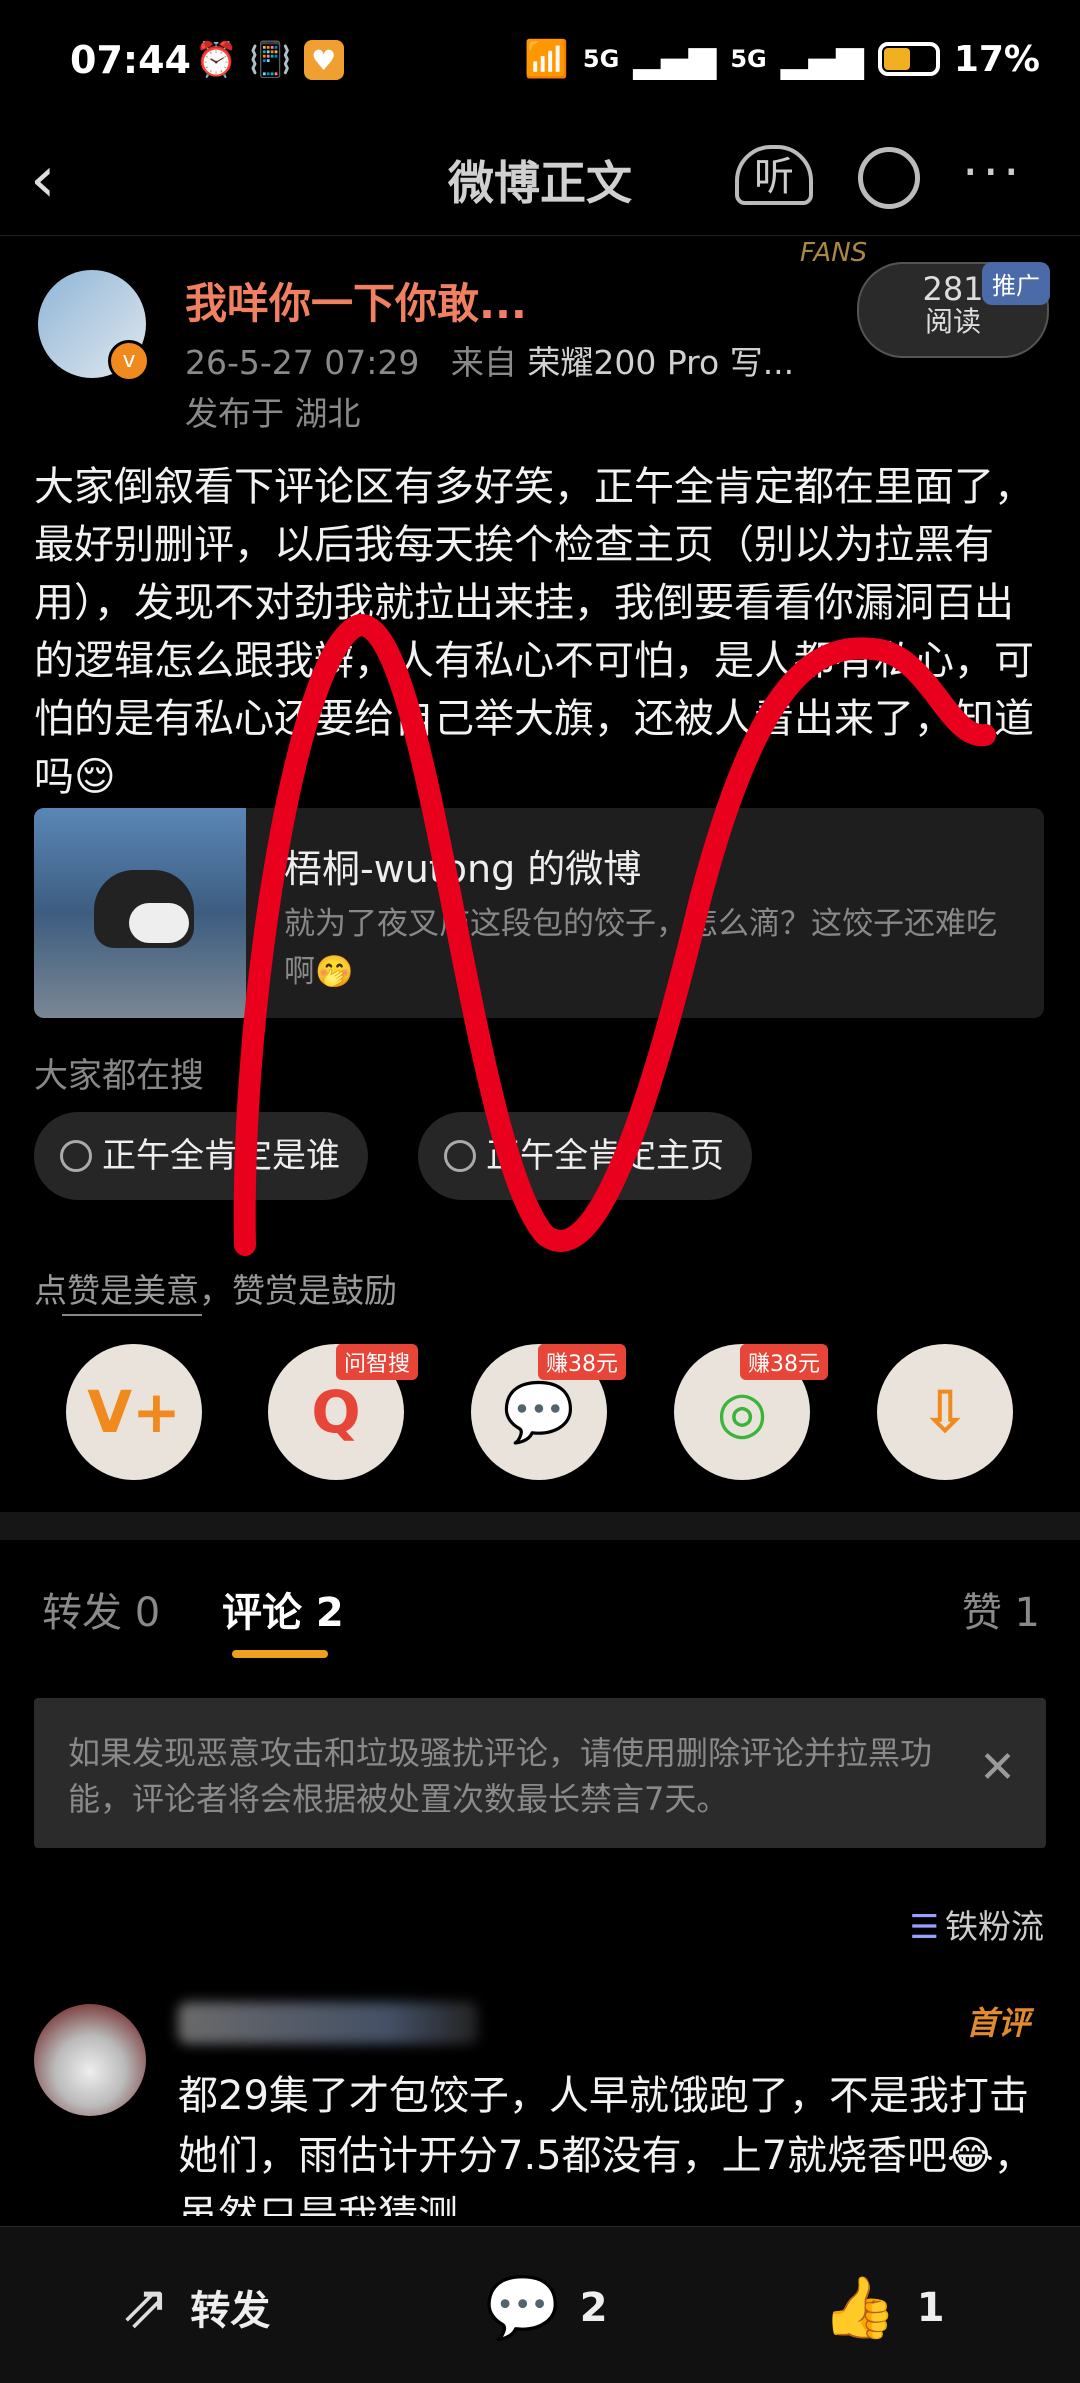 The image size is (1080, 2383). What do you see at coordinates (522, 2308) in the screenshot?
I see `comment-icon: 💬` at bounding box center [522, 2308].